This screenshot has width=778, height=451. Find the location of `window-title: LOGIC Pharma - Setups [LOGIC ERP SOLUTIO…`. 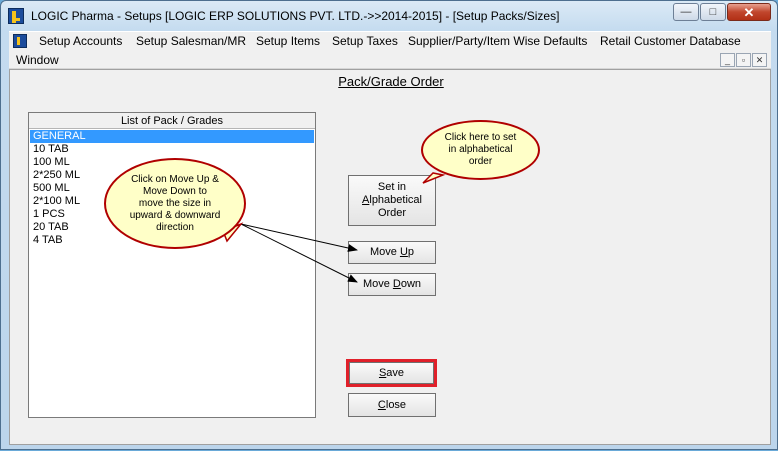

window-title: LOGIC Pharma - Setups [LOGIC ERP SOLUTIO… is located at coordinates (295, 16).